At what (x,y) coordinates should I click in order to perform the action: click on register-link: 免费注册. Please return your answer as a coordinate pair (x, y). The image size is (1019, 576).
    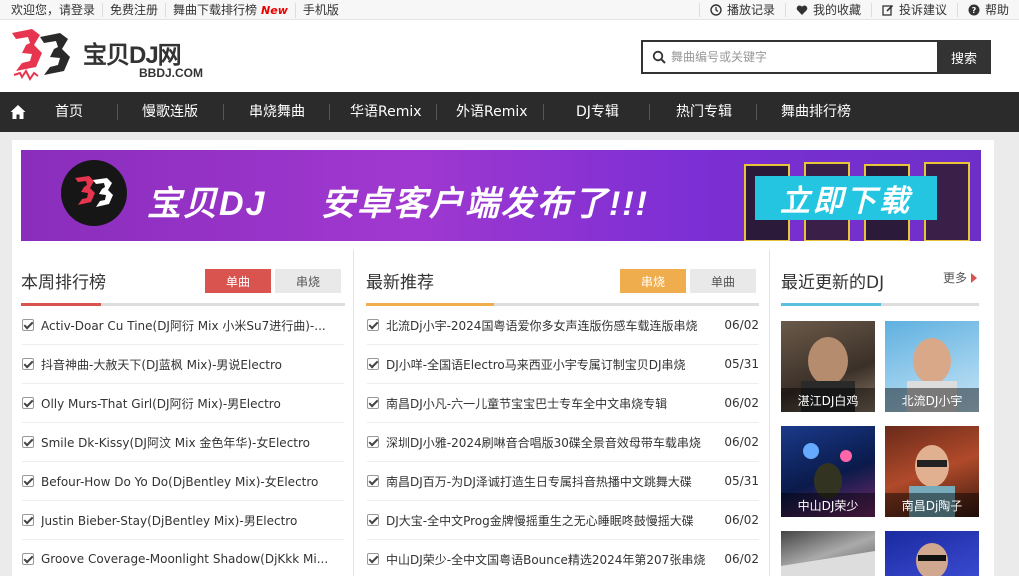
    Looking at the image, I should click on (135, 10).